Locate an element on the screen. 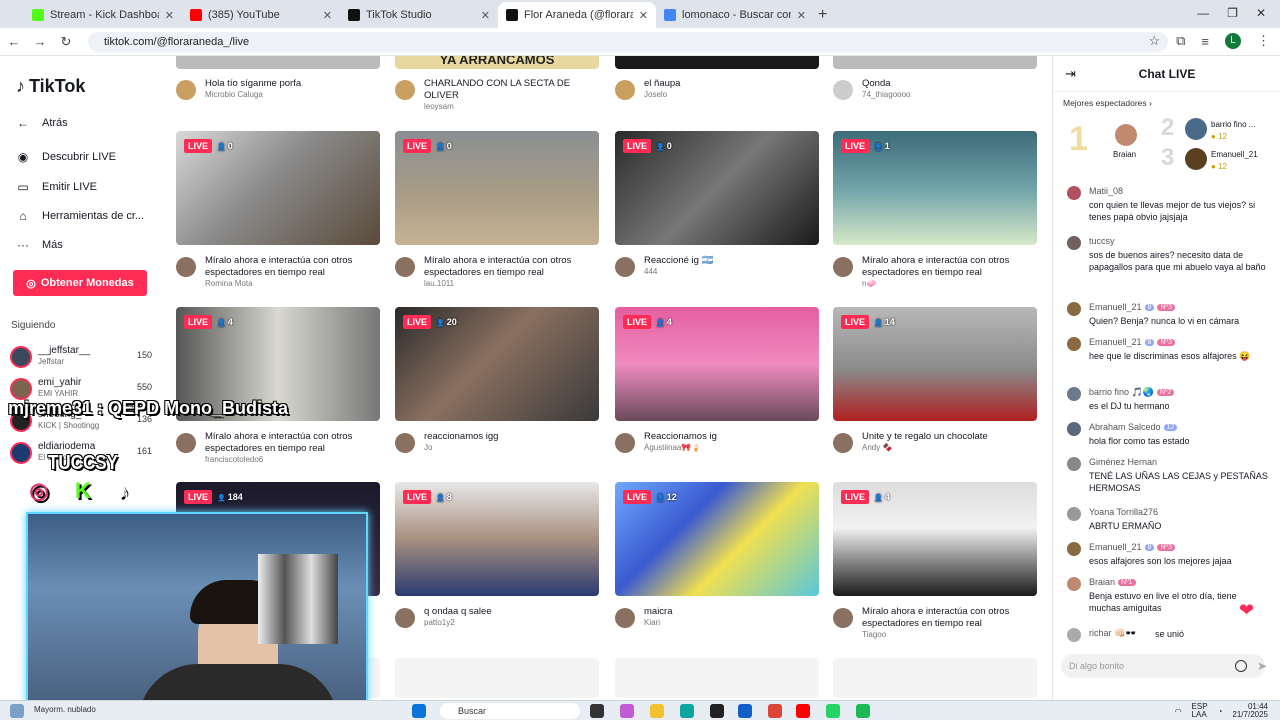 The image size is (1280, 720). browser-tab: (385) YouTube ✕ is located at coordinates (261, 15).